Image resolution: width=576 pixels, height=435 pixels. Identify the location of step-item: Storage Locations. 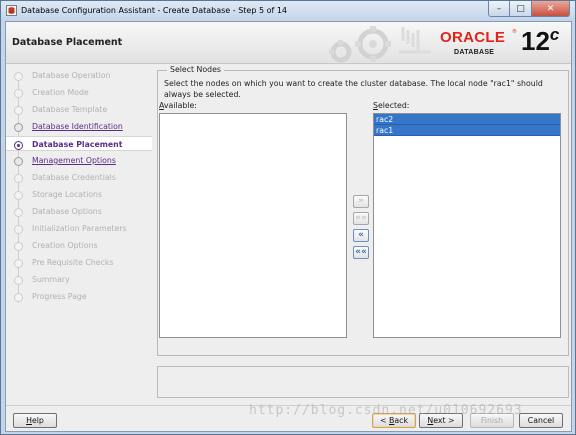
(79, 194).